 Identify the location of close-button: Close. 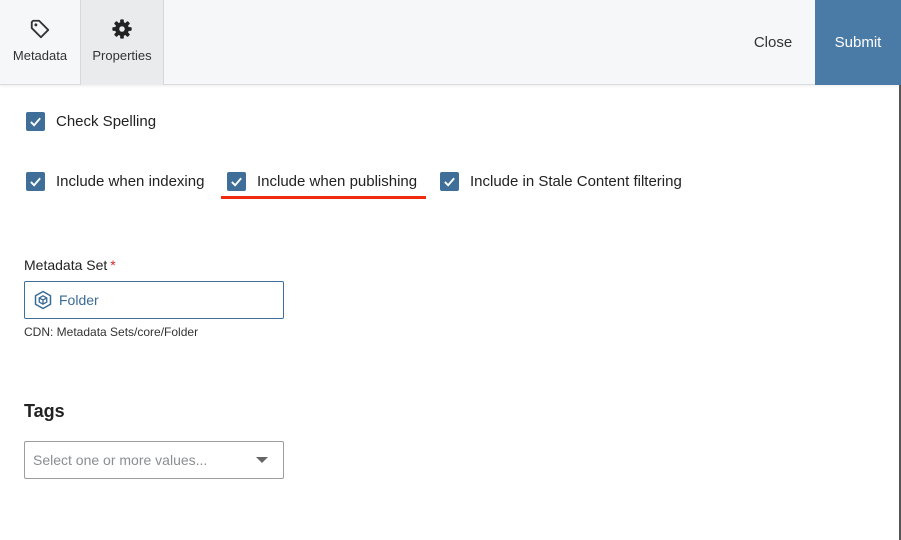
(773, 42).